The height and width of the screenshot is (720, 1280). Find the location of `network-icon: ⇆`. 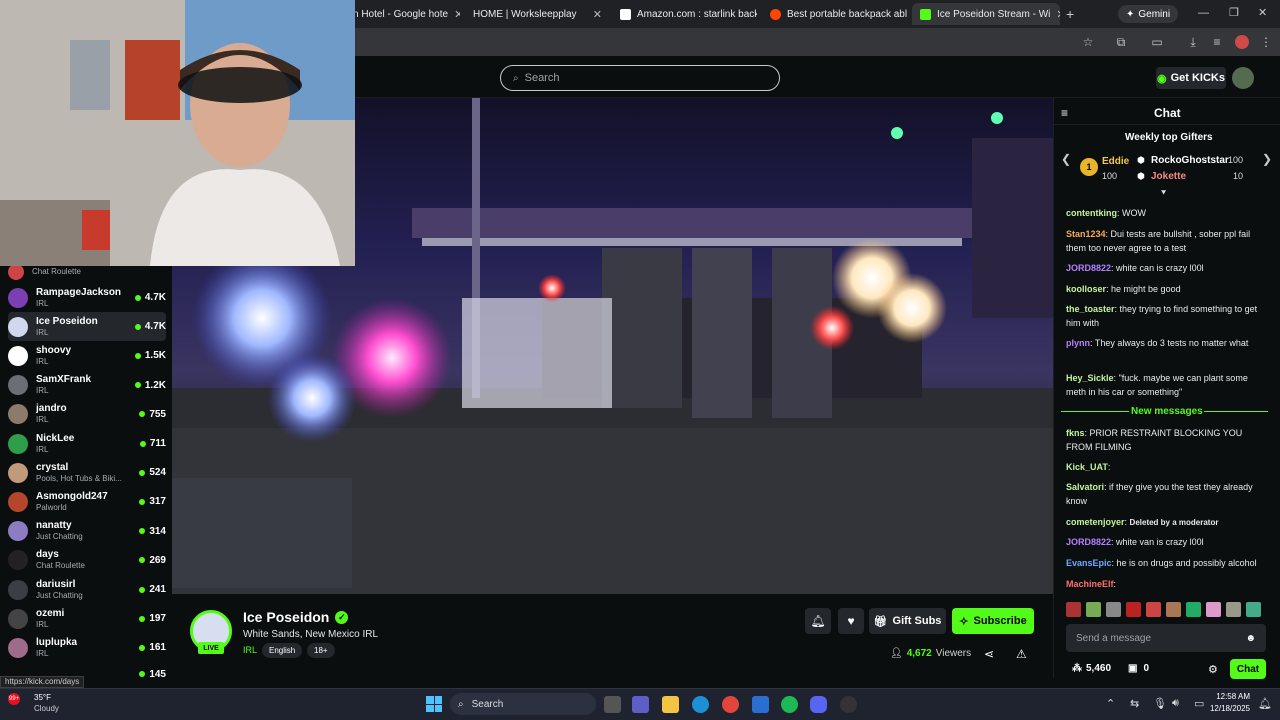

network-icon: ⇆ is located at coordinates (1134, 703).